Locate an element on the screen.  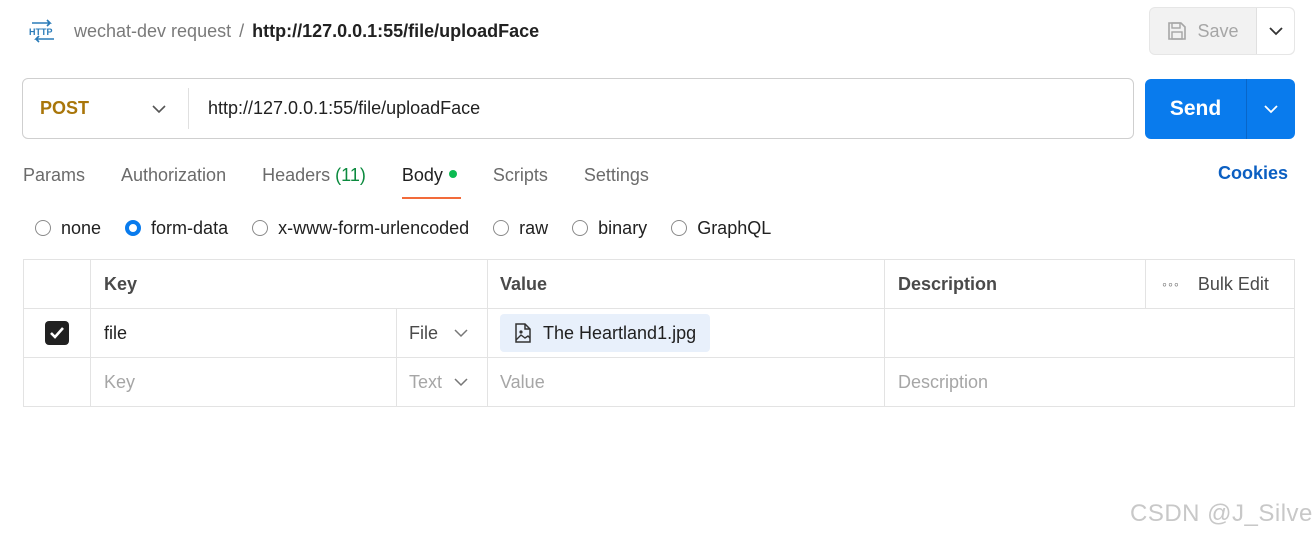
bulk-edit-button: Bulk Edit is located at coordinates (1233, 284).